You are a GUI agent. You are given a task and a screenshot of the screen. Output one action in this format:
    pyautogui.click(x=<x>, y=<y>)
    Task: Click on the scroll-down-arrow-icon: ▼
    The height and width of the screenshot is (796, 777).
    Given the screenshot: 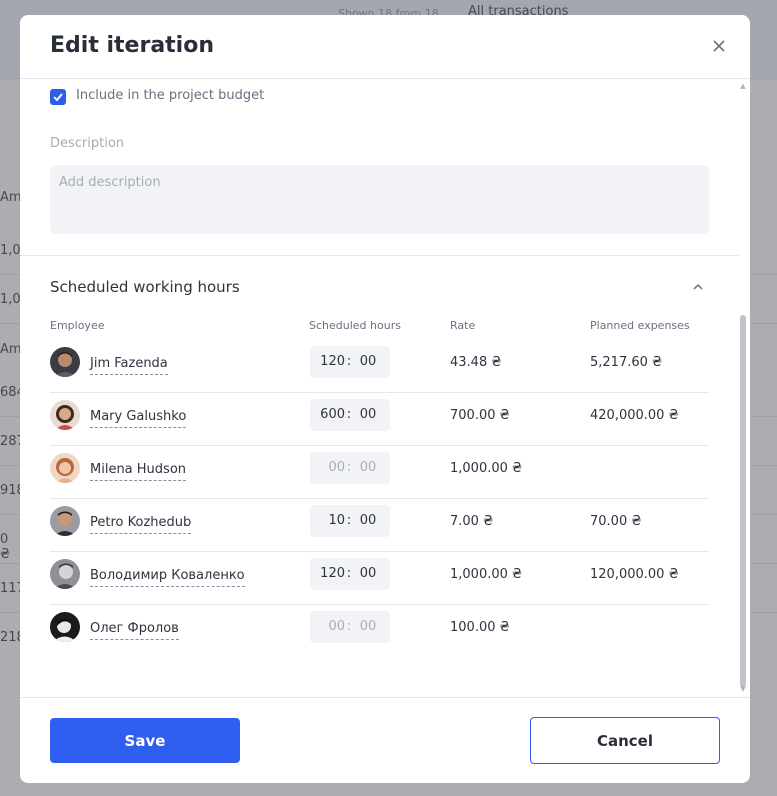 What is the action you would take?
    pyautogui.click(x=743, y=689)
    